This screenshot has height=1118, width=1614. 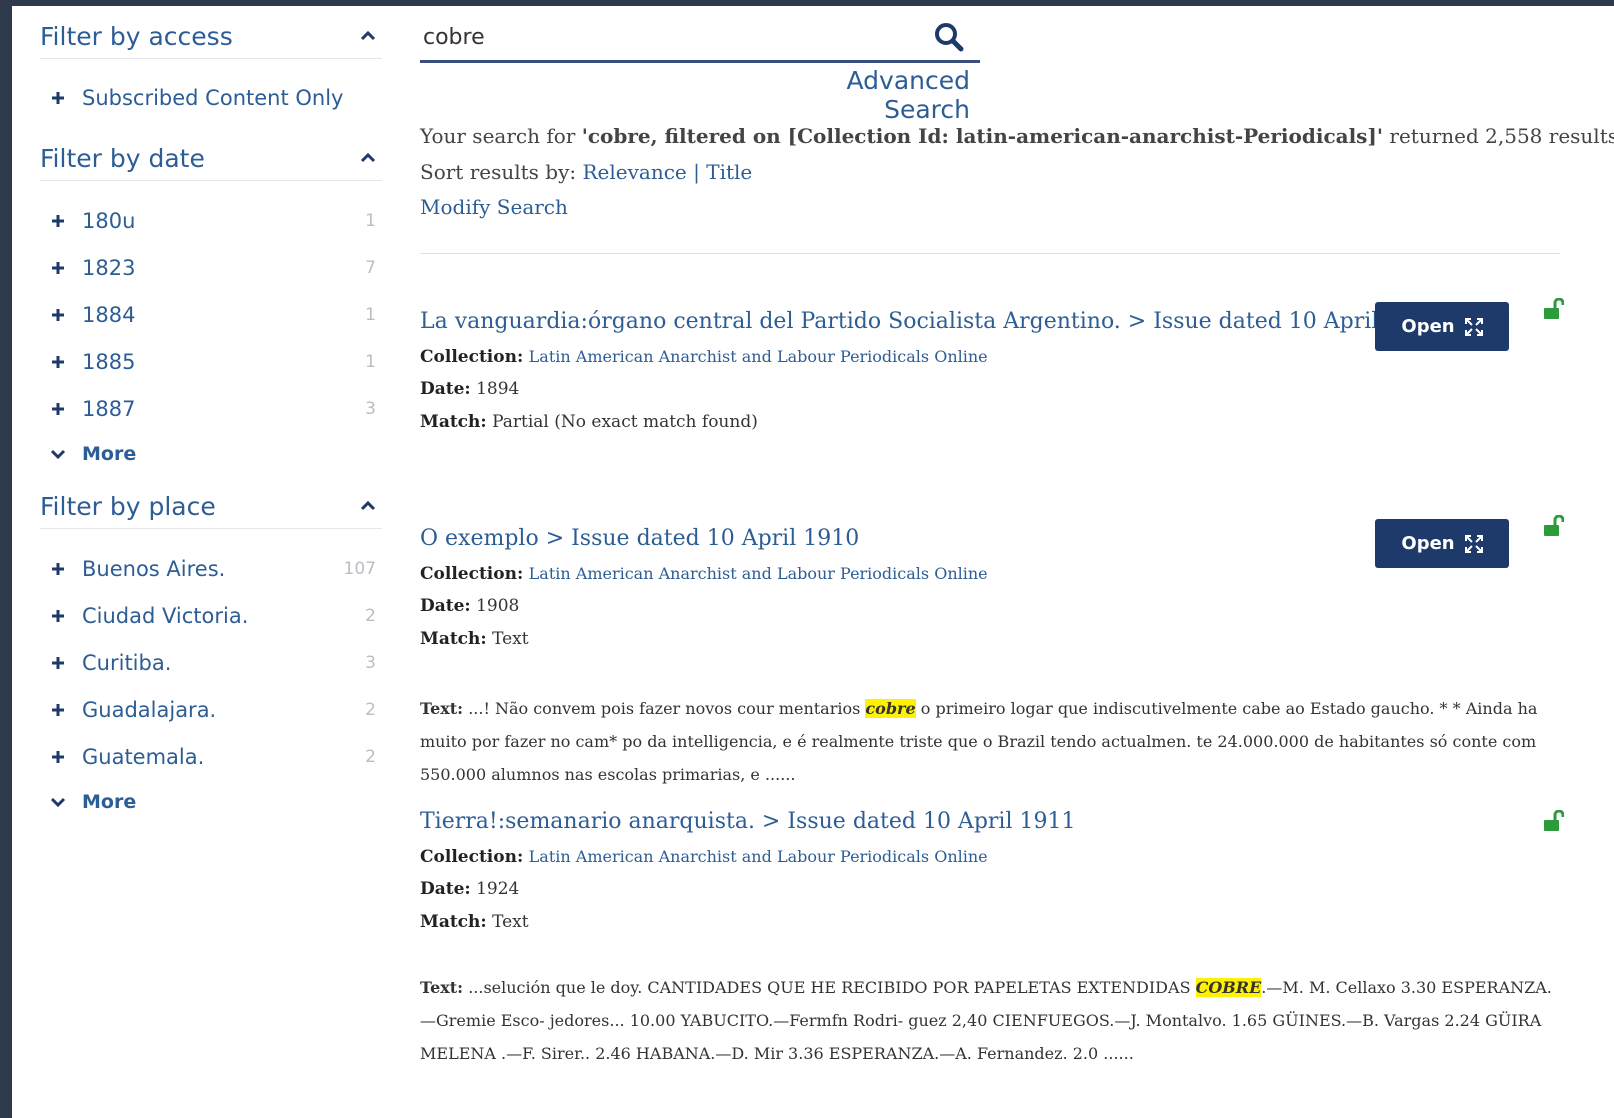 What do you see at coordinates (625, 422) in the screenshot?
I see `match-value: Partial (No exact match found)` at bounding box center [625, 422].